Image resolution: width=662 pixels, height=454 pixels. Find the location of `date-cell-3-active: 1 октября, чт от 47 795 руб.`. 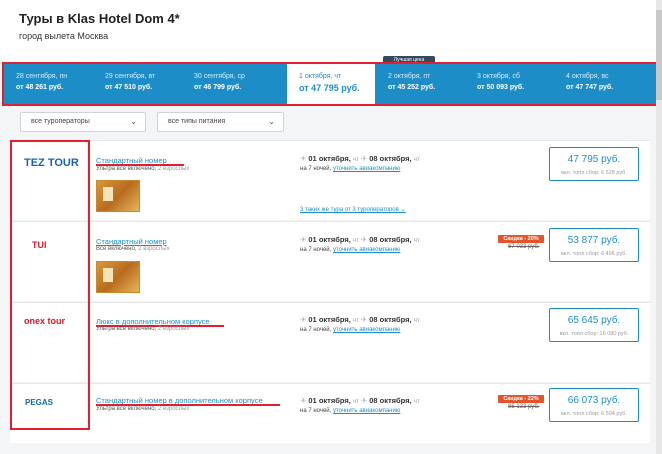

date-cell-3-active: 1 октября, чт от 47 795 руб. is located at coordinates (331, 84).